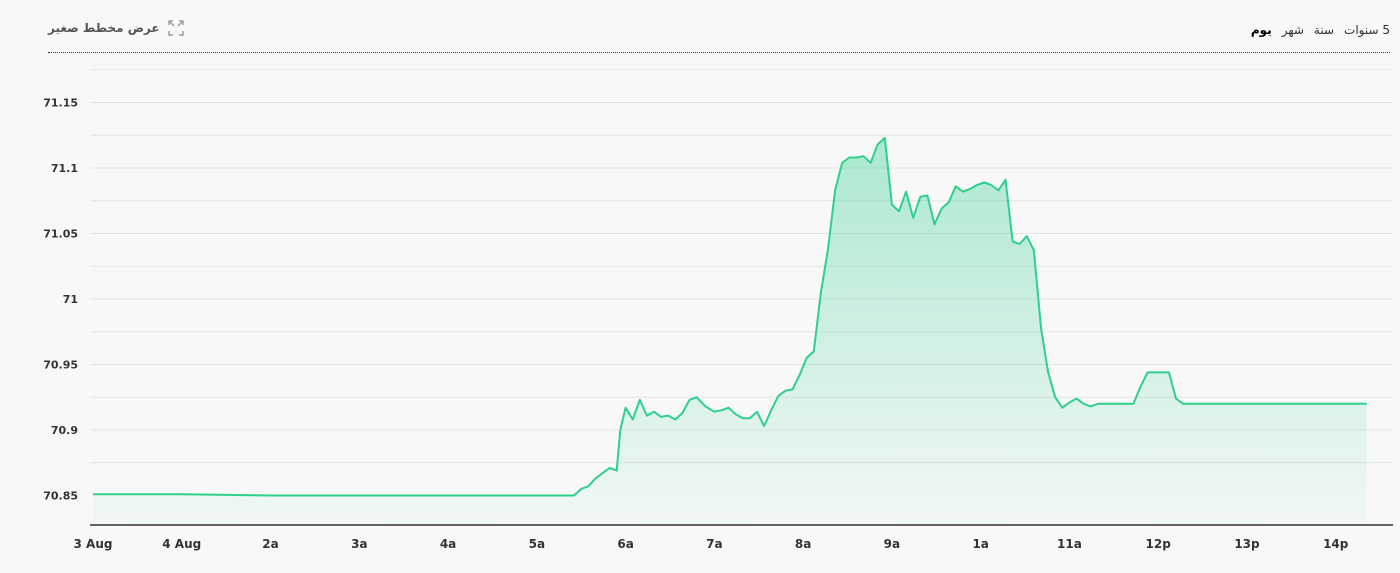 The height and width of the screenshot is (573, 1400). Describe the element at coordinates (625, 544) in the screenshot. I see `x-tick-label: 6a` at that location.